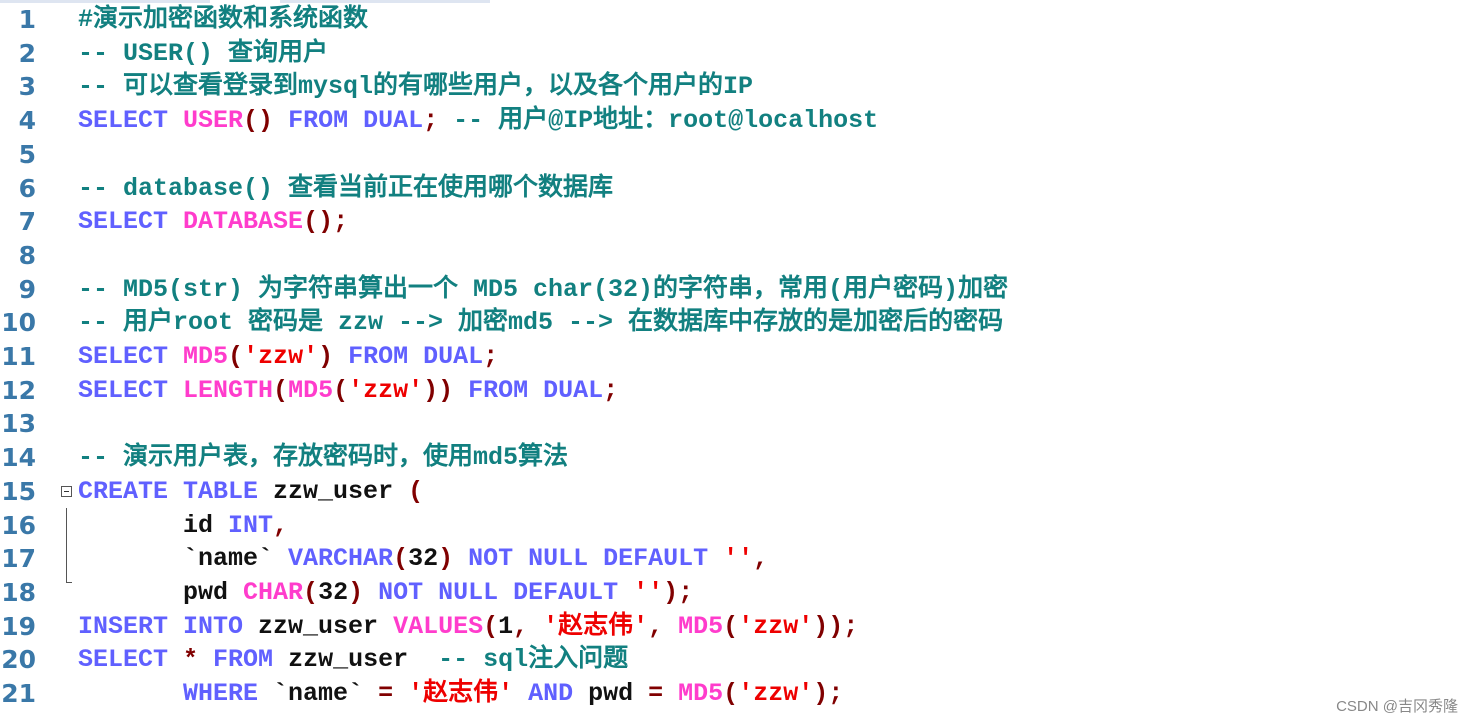  What do you see at coordinates (27, 255) in the screenshot?
I see `line-number: 8` at bounding box center [27, 255].